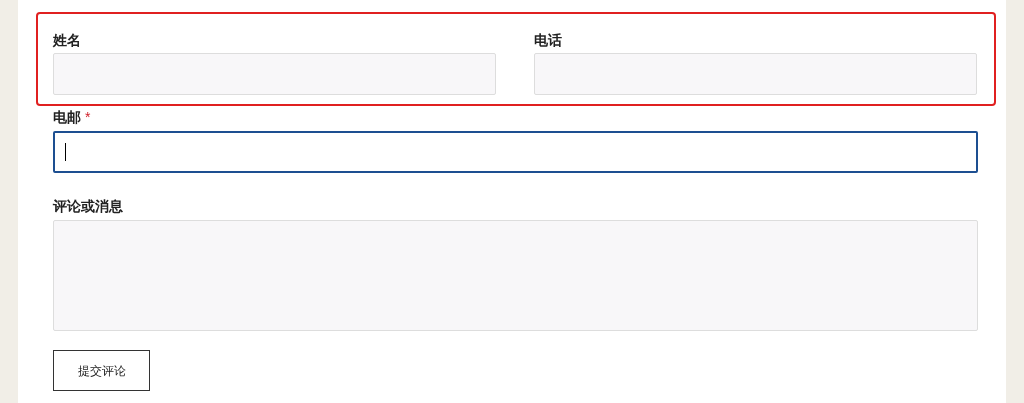  Describe the element at coordinates (67, 40) in the screenshot. I see `field-label: 姓名` at that location.